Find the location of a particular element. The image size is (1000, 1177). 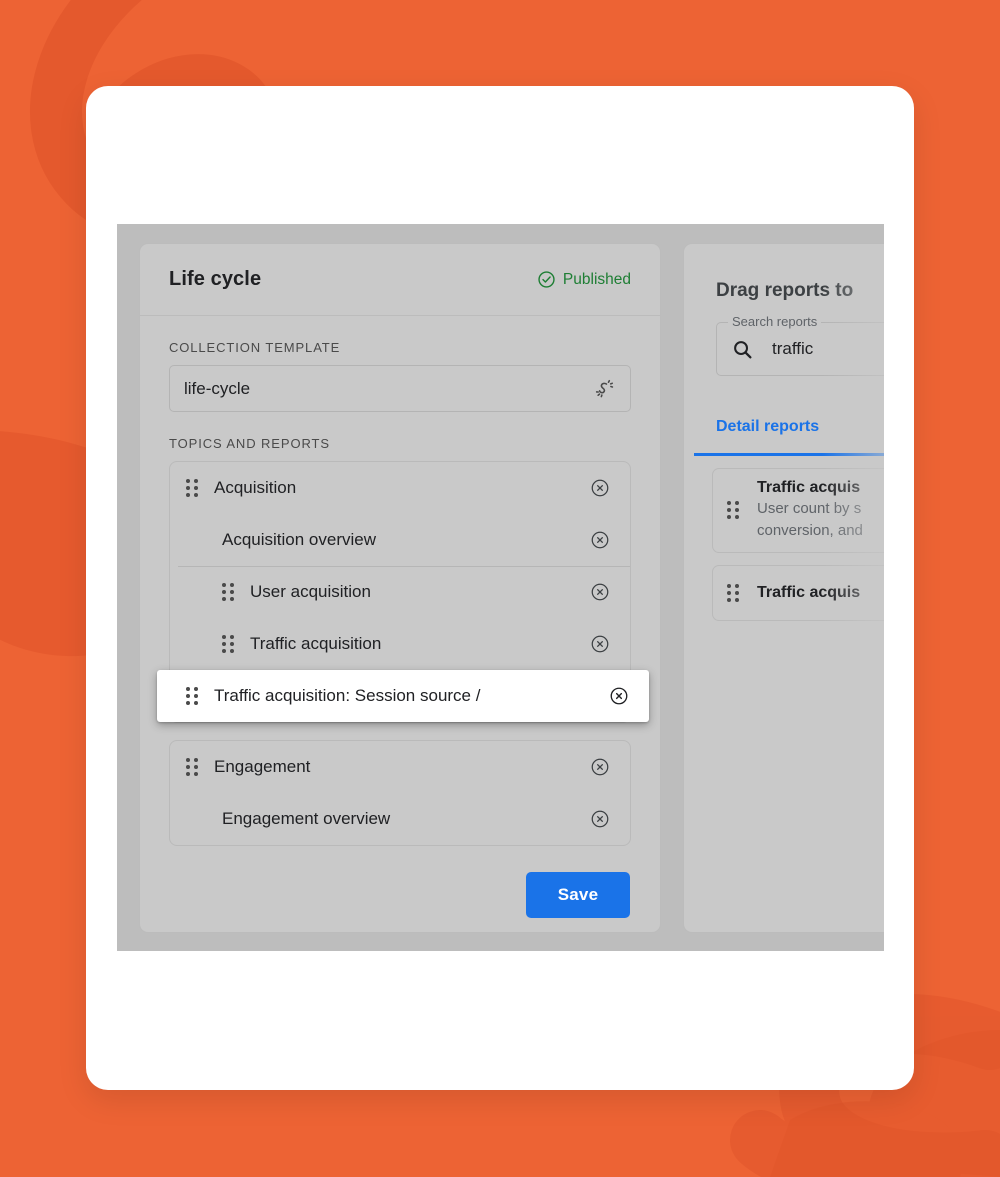

search-icon is located at coordinates (742, 349).